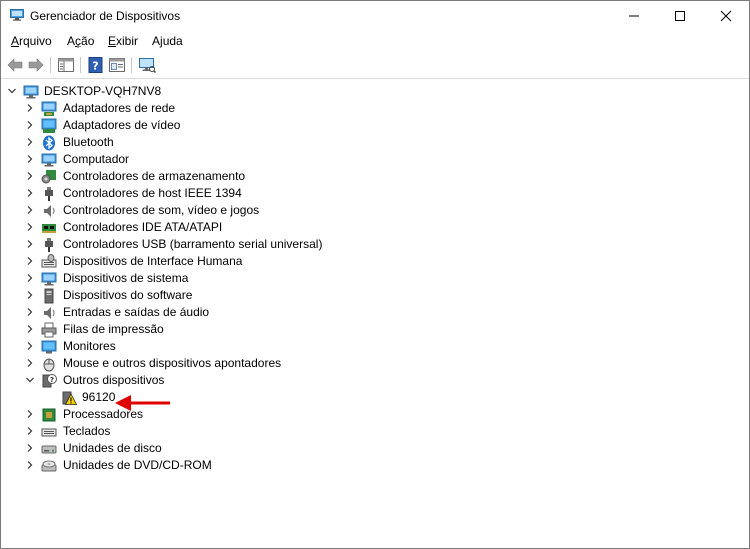 Image resolution: width=750 pixels, height=549 pixels. Describe the element at coordinates (275, 346) in the screenshot. I see `tree-item-monitores: Monitores` at that location.